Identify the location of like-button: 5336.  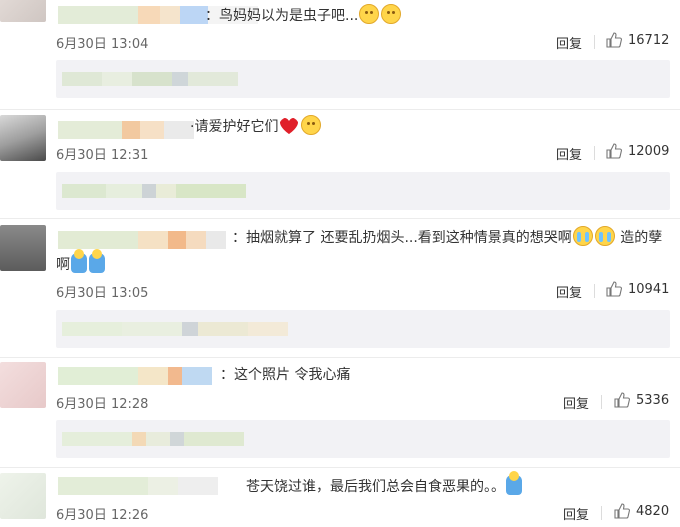
(641, 400).